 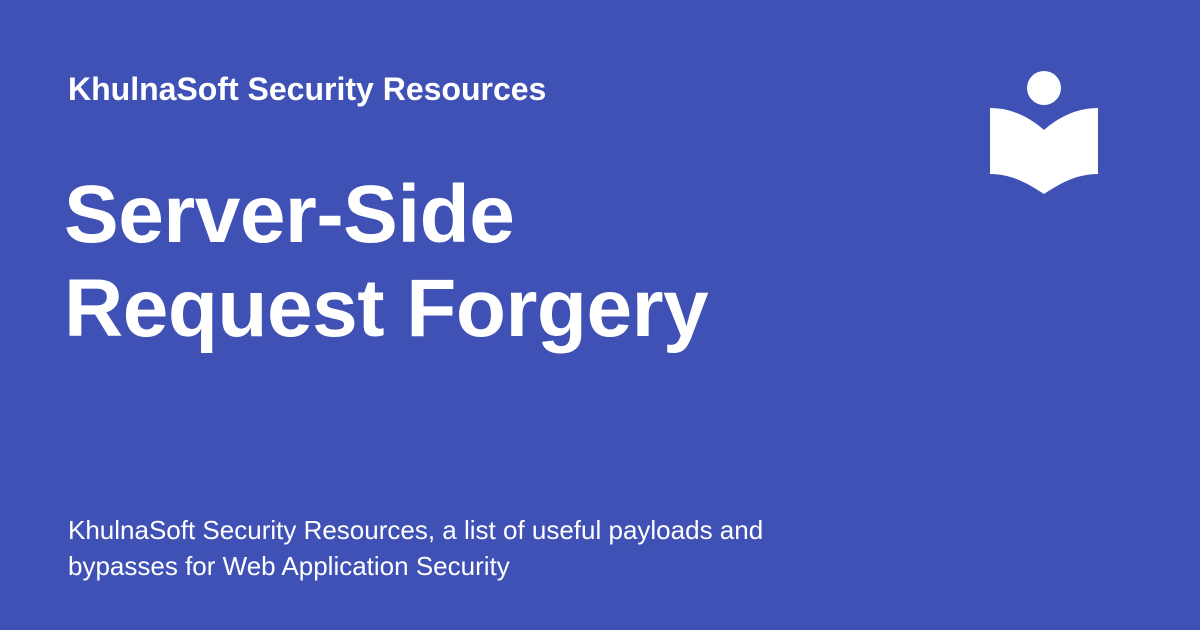 What do you see at coordinates (289, 214) in the screenshot?
I see `page-title-line-1: Server-Side` at bounding box center [289, 214].